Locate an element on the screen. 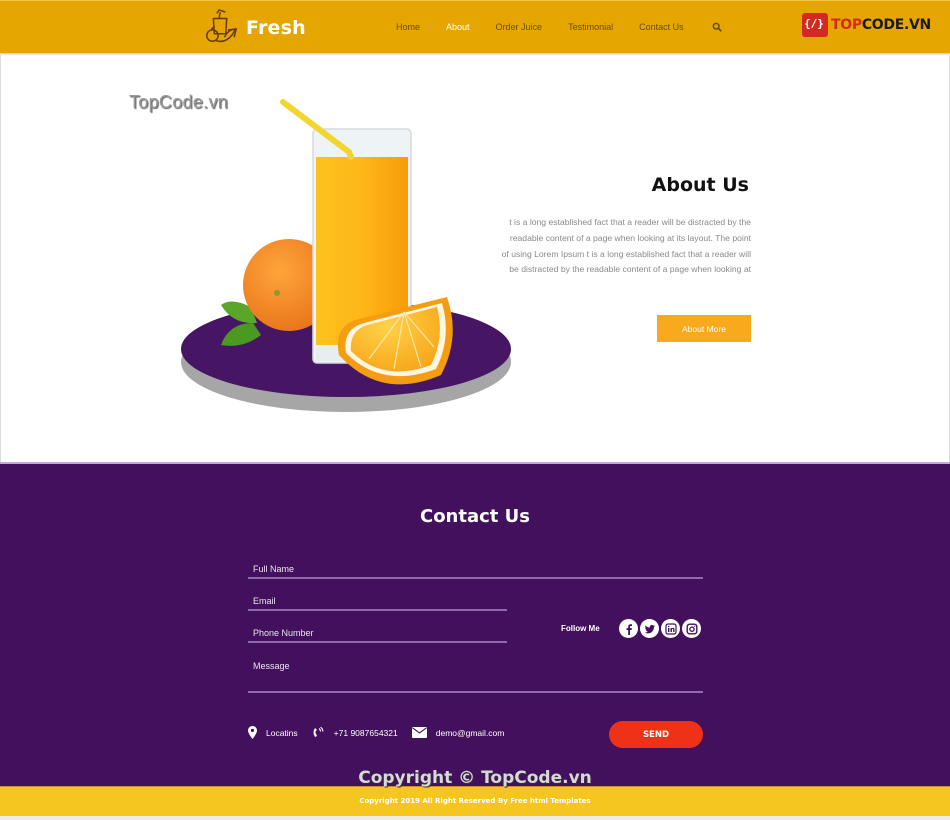 Image resolution: width=950 pixels, height=820 pixels. facebook-link is located at coordinates (628, 628).